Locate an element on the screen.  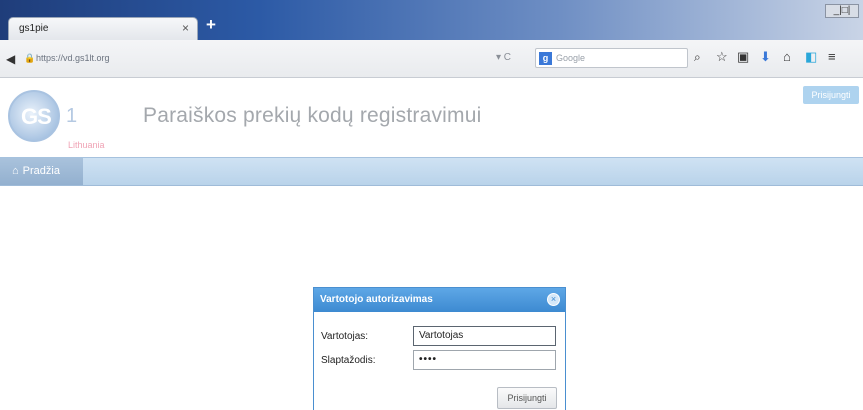
address-bar: https://vd.gs1lt.org is located at coordinates (73, 58).